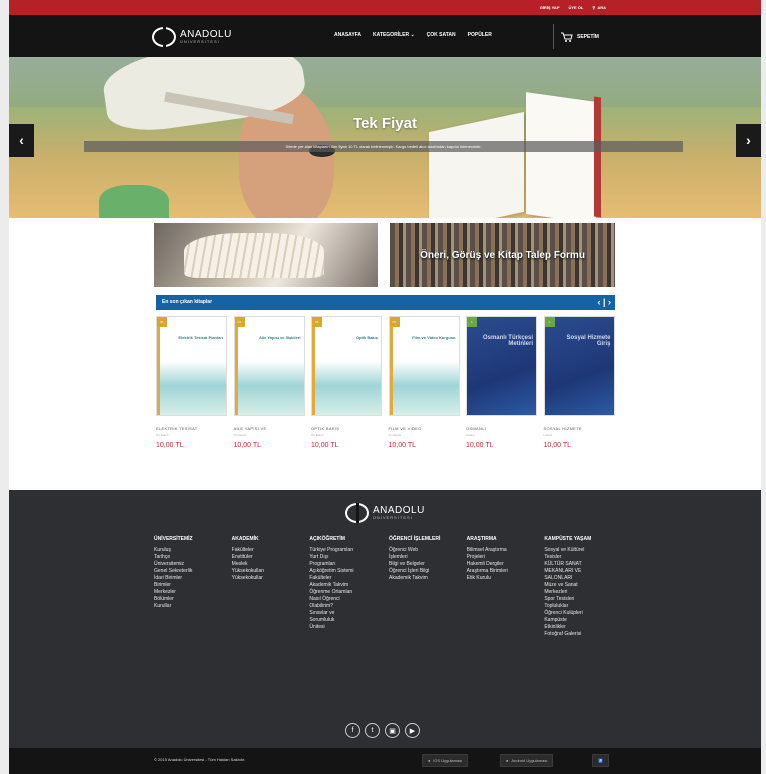 This screenshot has height=774, width=766. I want to click on footer-column-title: ÜNİVERSİTEMİZ, so click(173, 539).